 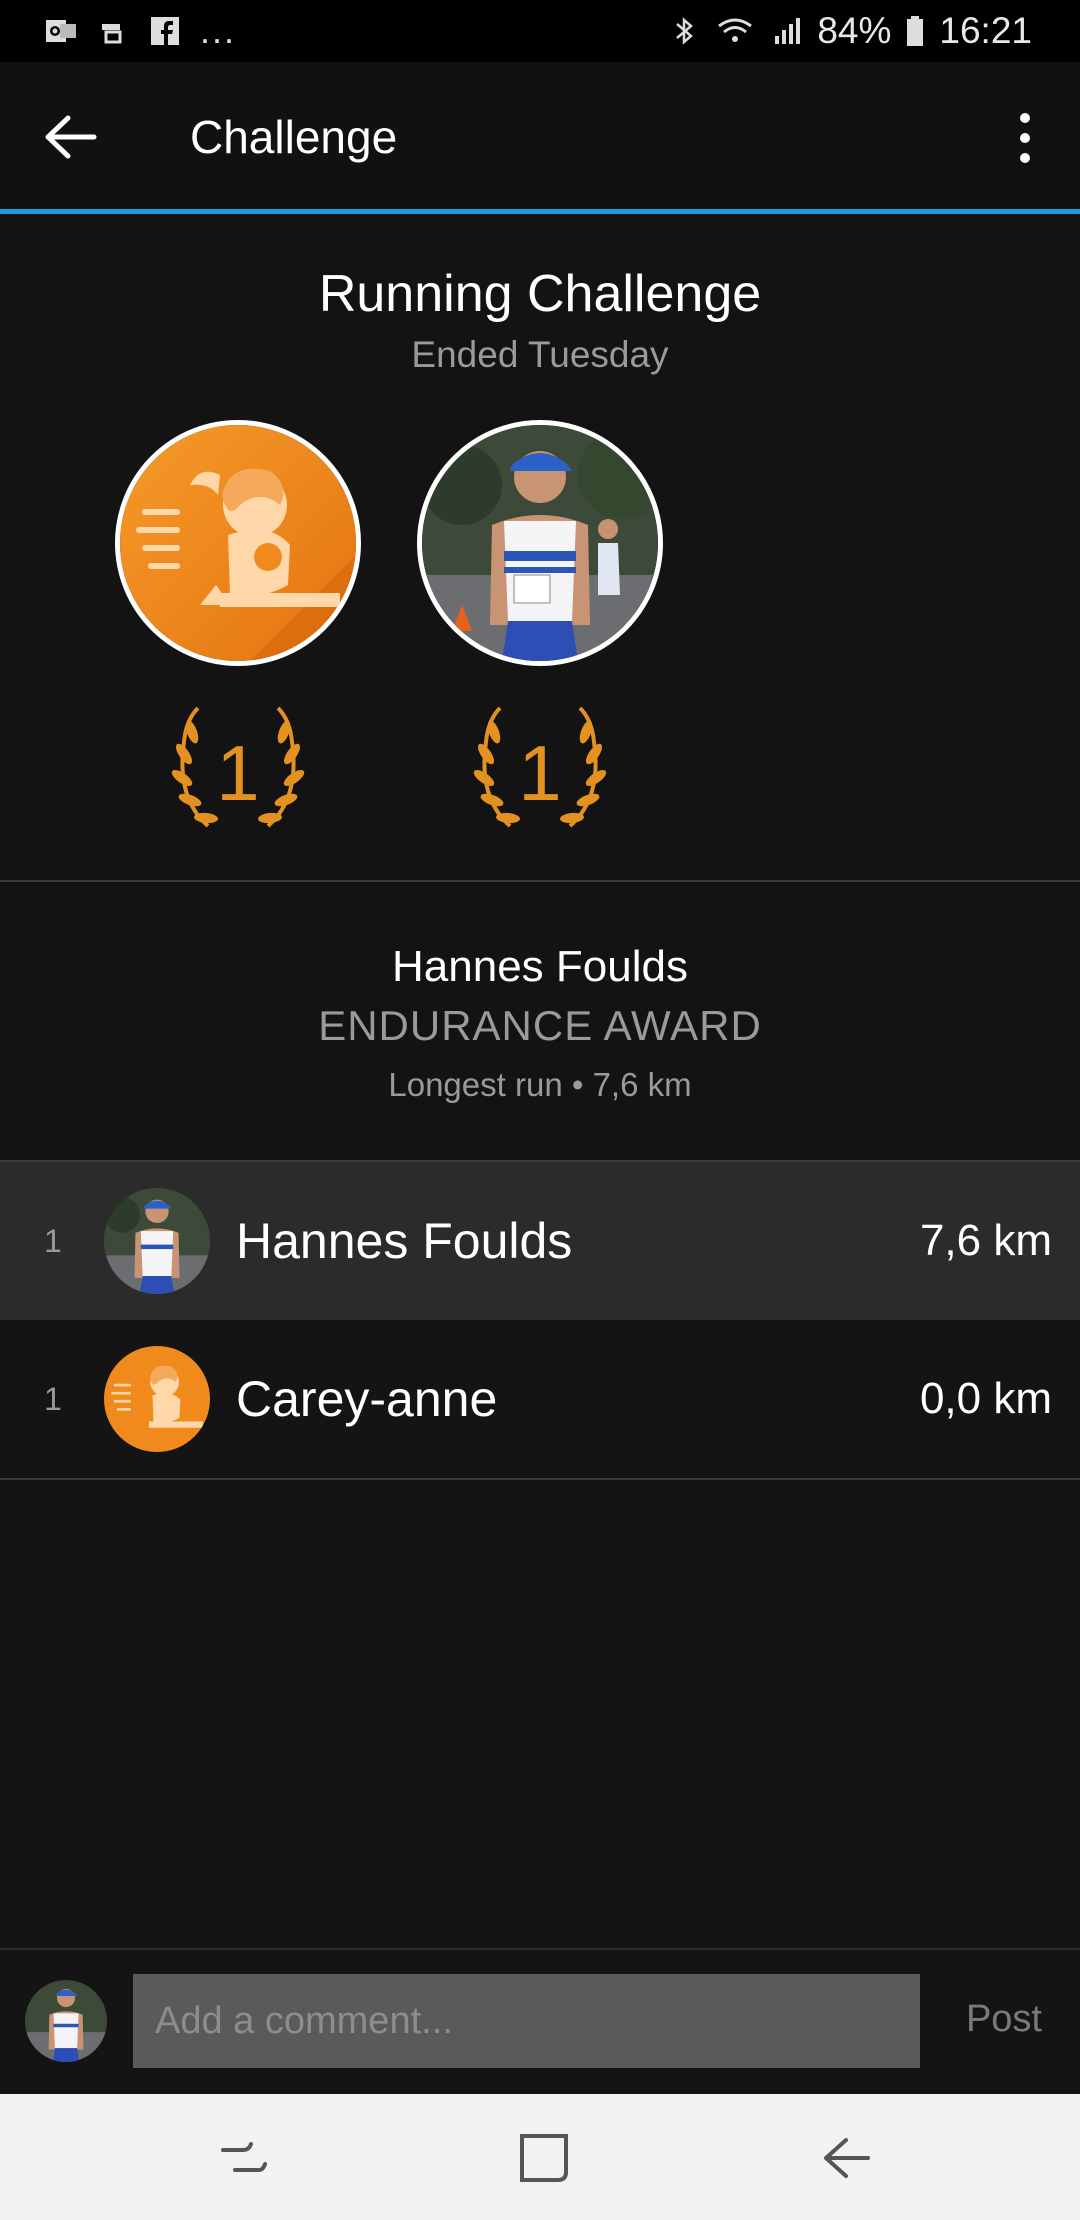 What do you see at coordinates (367, 1399) in the screenshot?
I see `leaderboard-name: Carey-anne` at bounding box center [367, 1399].